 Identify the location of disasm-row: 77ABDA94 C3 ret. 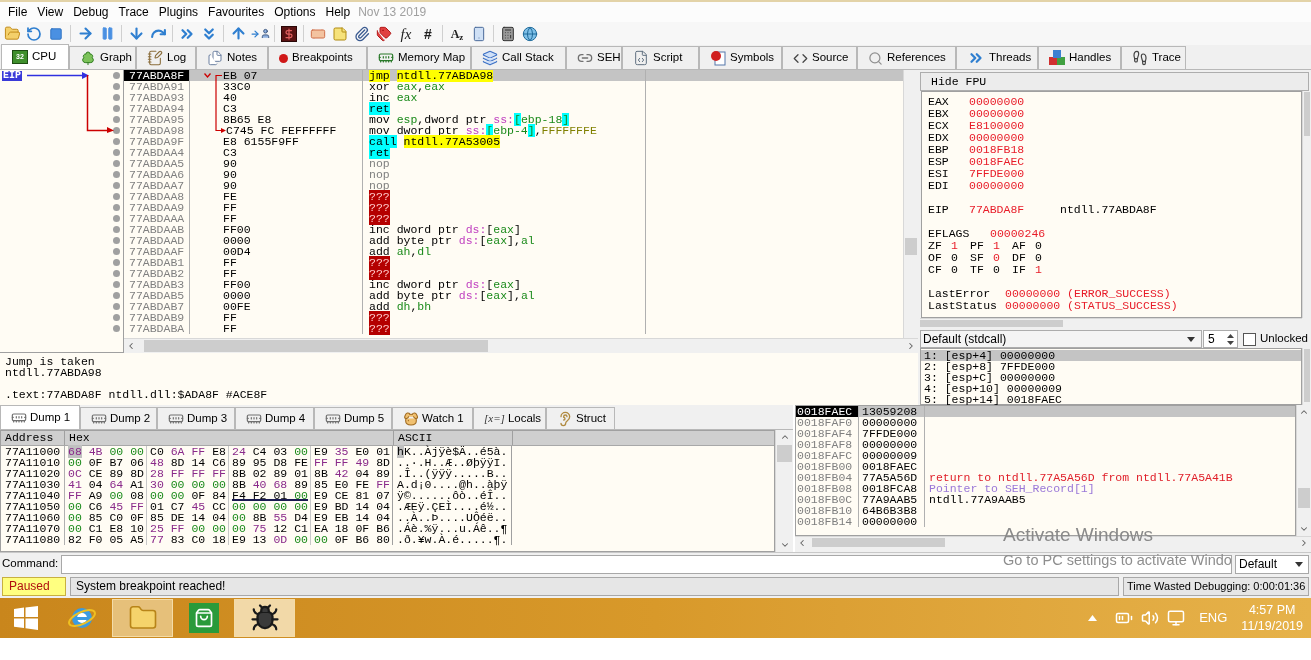
(513, 108).